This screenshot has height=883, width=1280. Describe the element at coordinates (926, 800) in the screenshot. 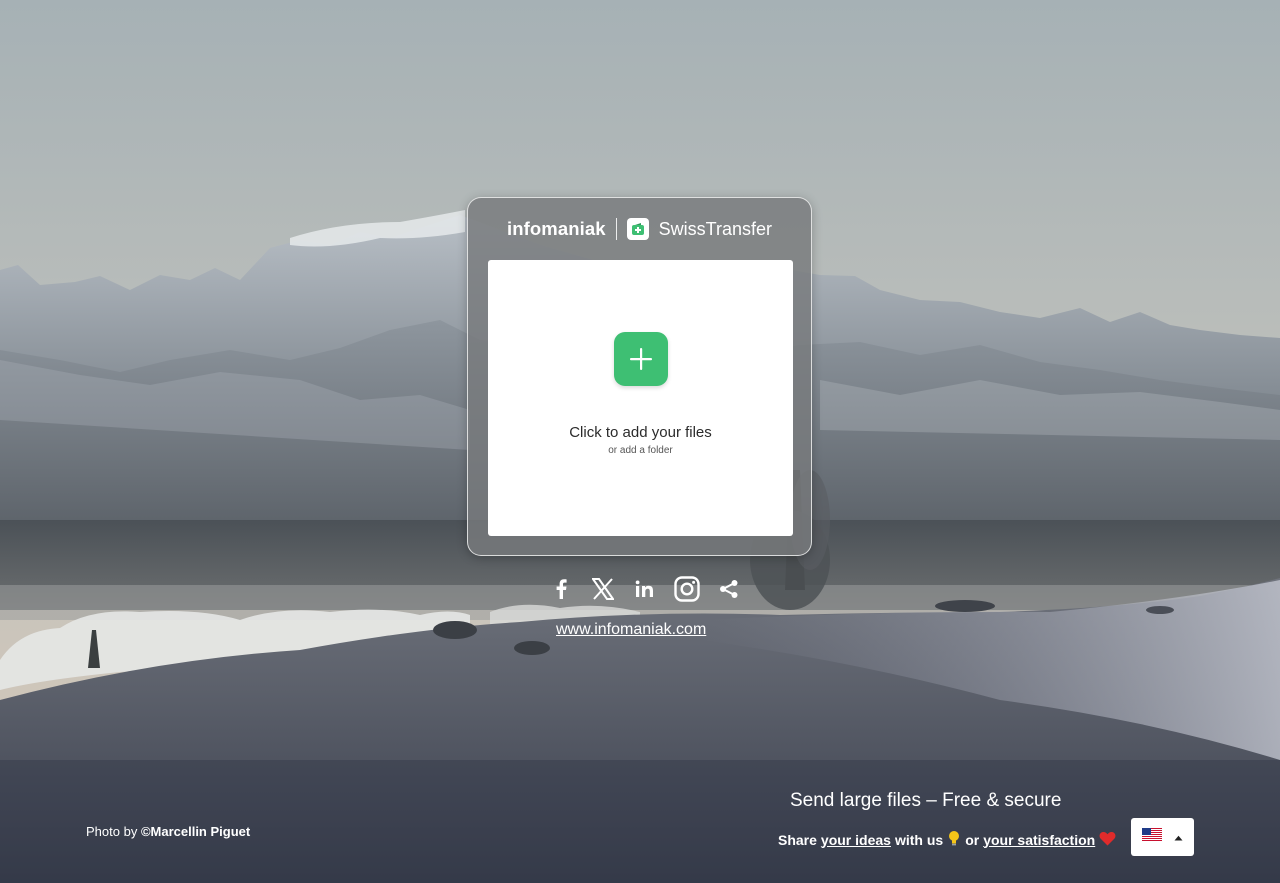

I see `tagline: Send large files – Free & secure` at that location.